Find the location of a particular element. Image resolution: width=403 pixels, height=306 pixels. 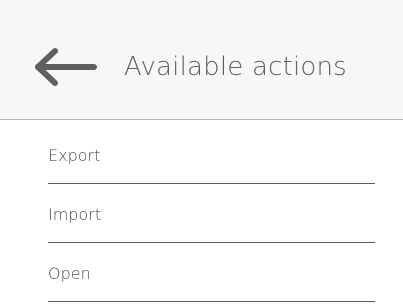

back-button is located at coordinates (65, 67).